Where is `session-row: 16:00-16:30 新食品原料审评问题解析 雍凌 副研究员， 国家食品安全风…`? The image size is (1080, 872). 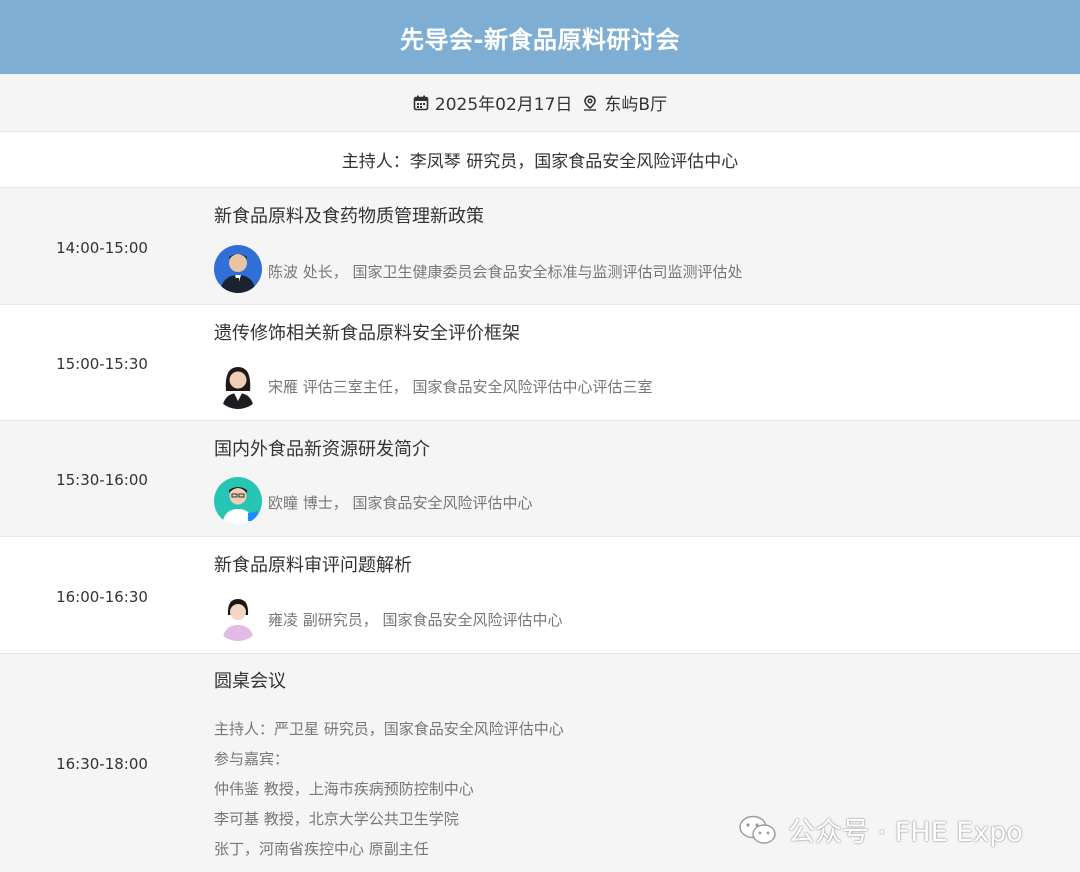
session-row: 16:00-16:30 新食品原料审评问题解析 雍凌 副研究员， 国家食品安全风… is located at coordinates (540, 595).